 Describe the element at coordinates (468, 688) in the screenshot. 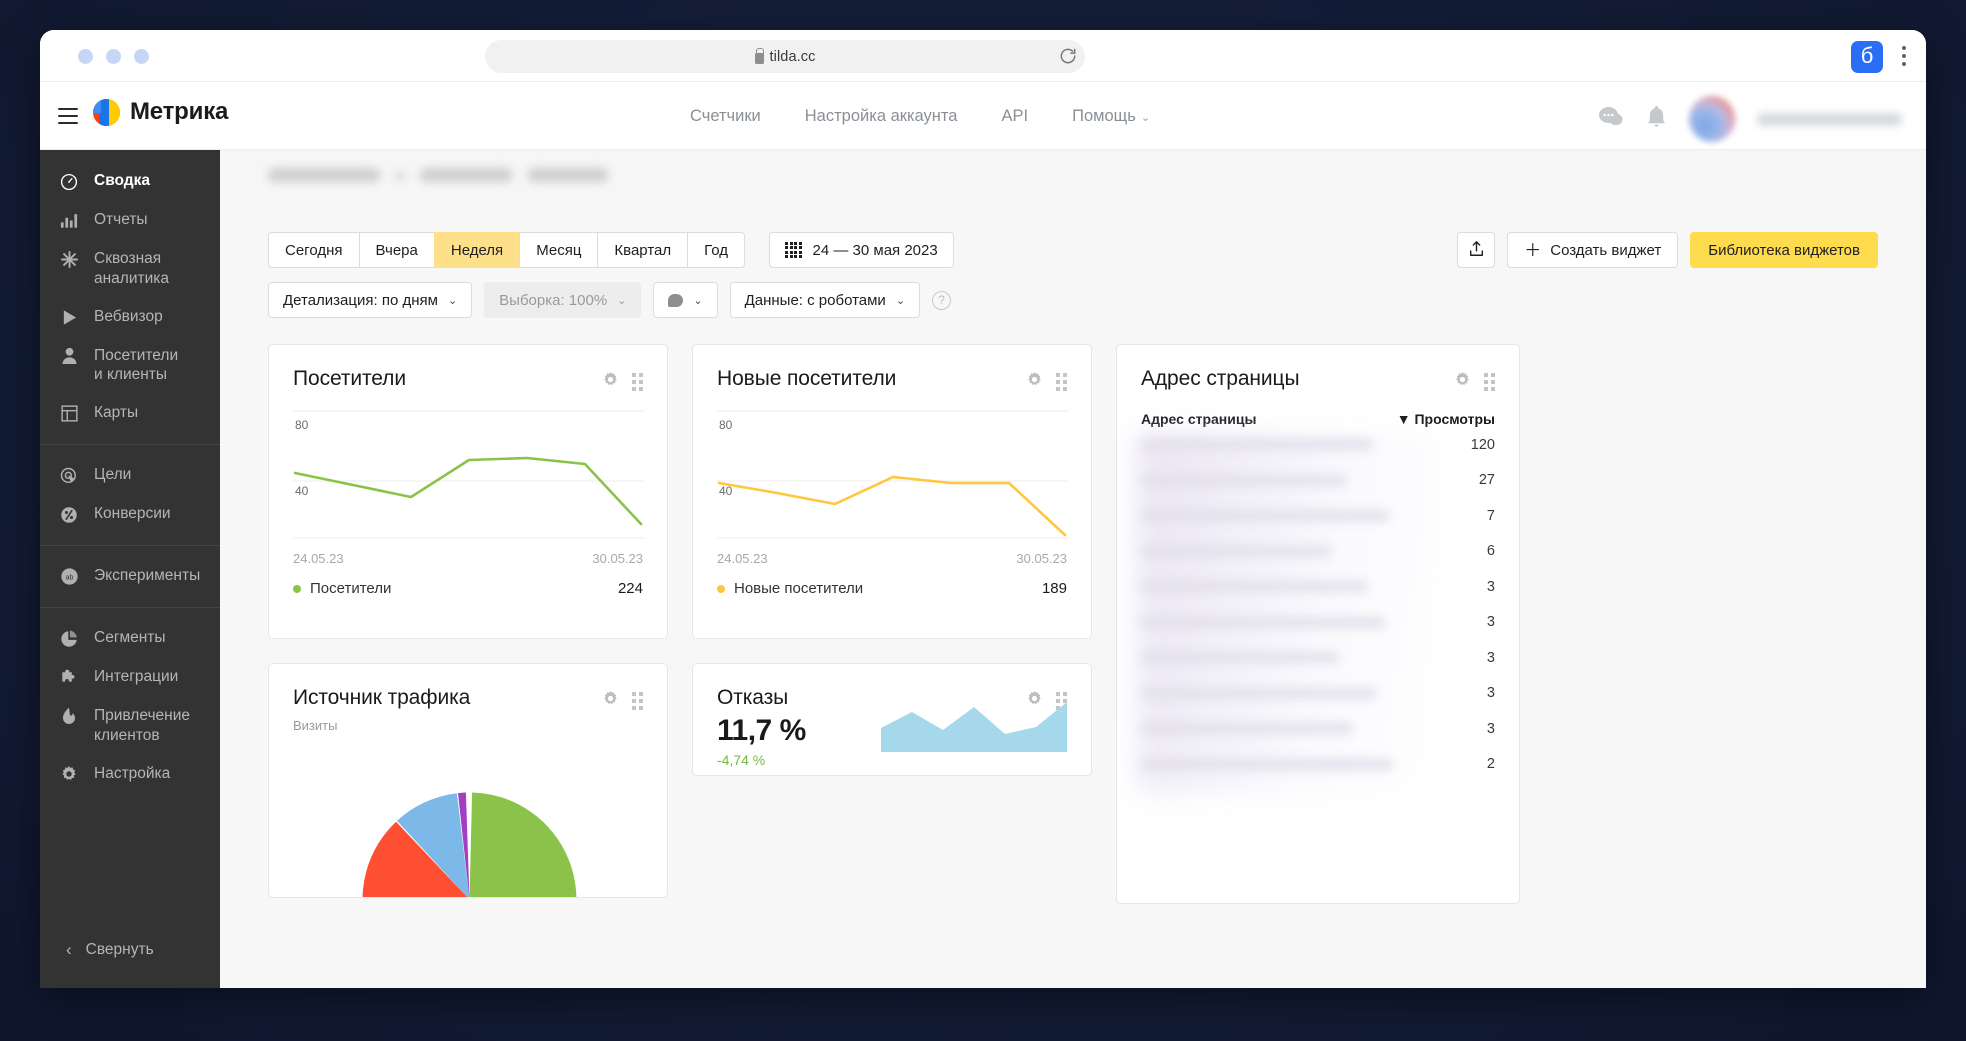

I see `widget-header: Источник трафика` at that location.